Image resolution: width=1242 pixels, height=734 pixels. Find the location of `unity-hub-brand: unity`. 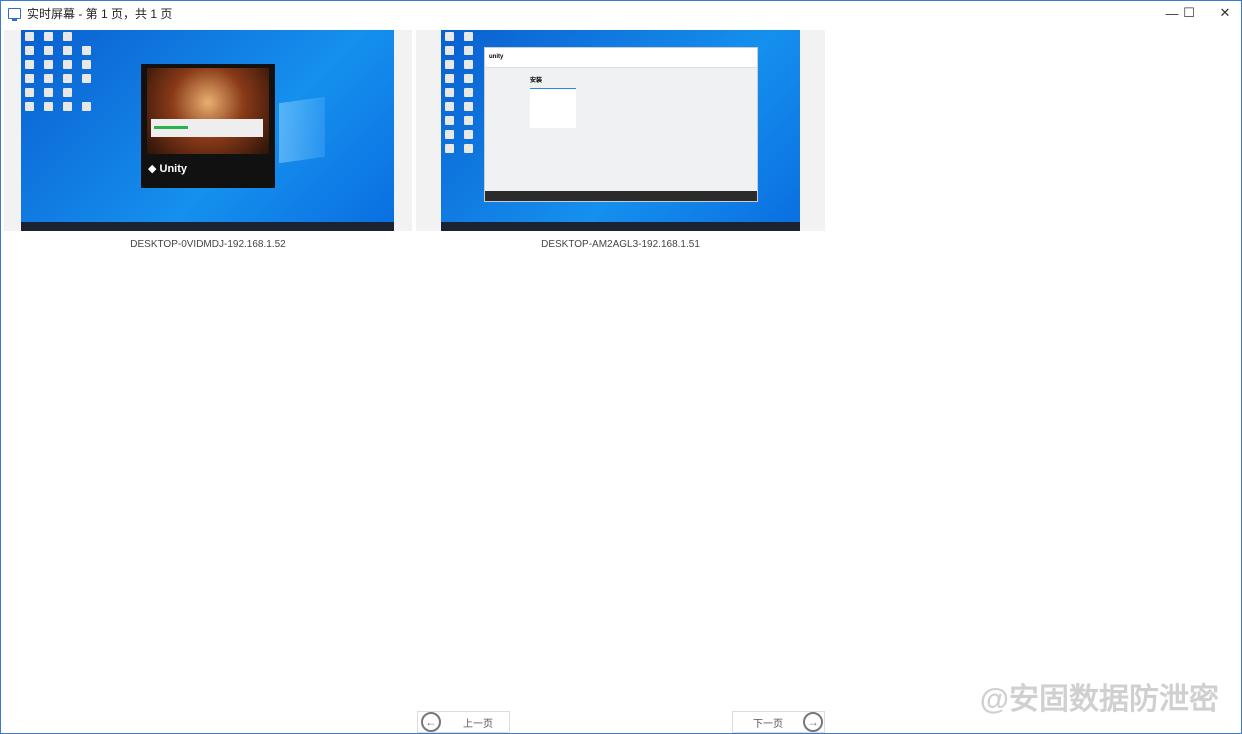

unity-hub-brand: unity is located at coordinates (621, 58).